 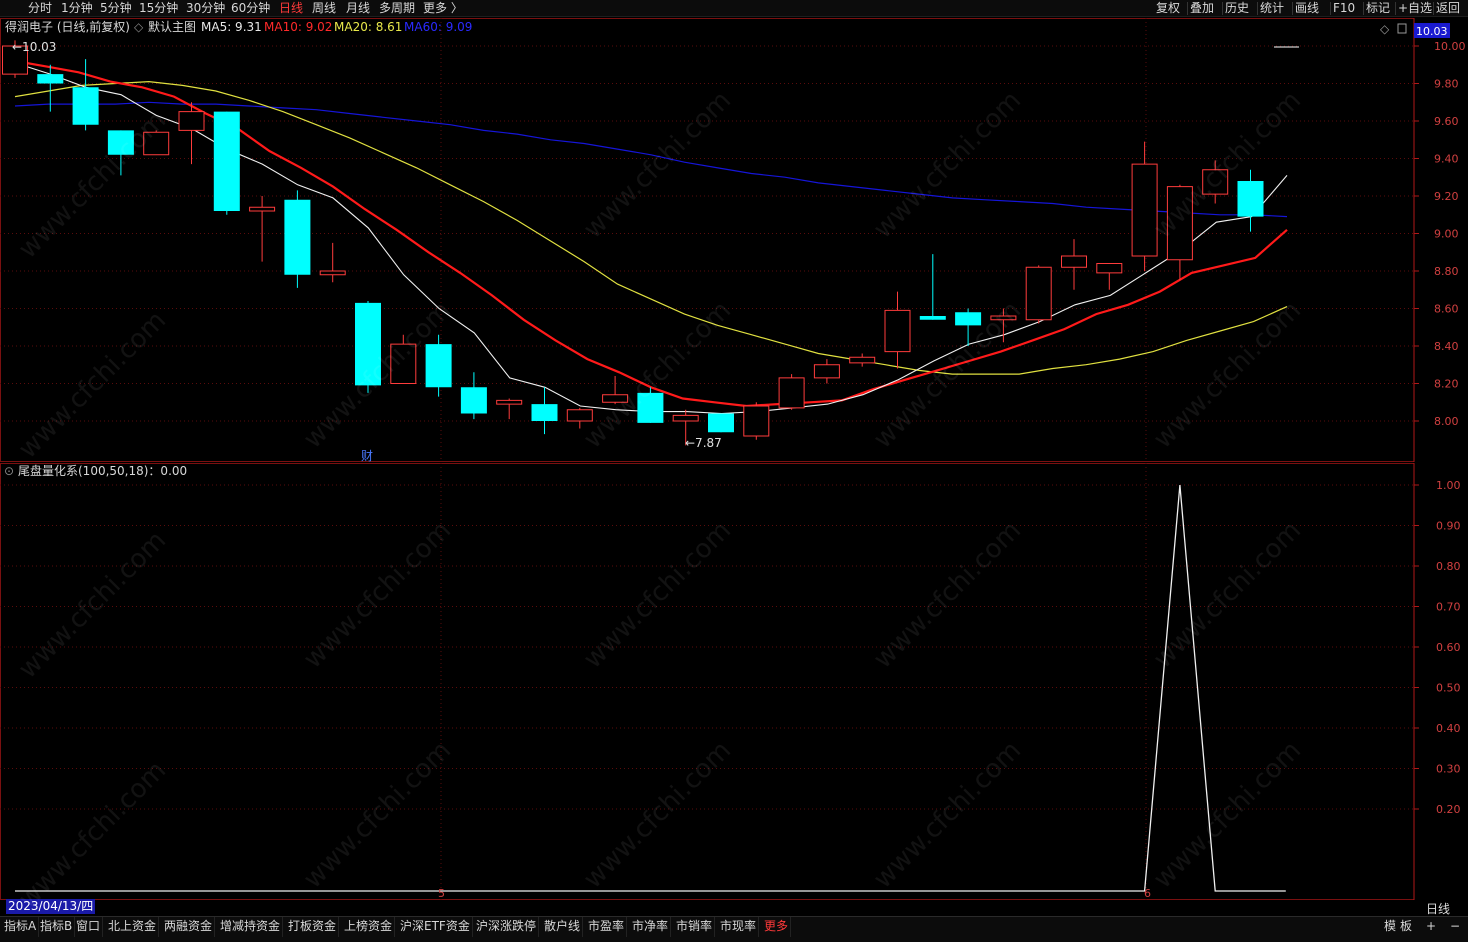 I want to click on bottom-tab-3: 北上资金, so click(x=133, y=927).